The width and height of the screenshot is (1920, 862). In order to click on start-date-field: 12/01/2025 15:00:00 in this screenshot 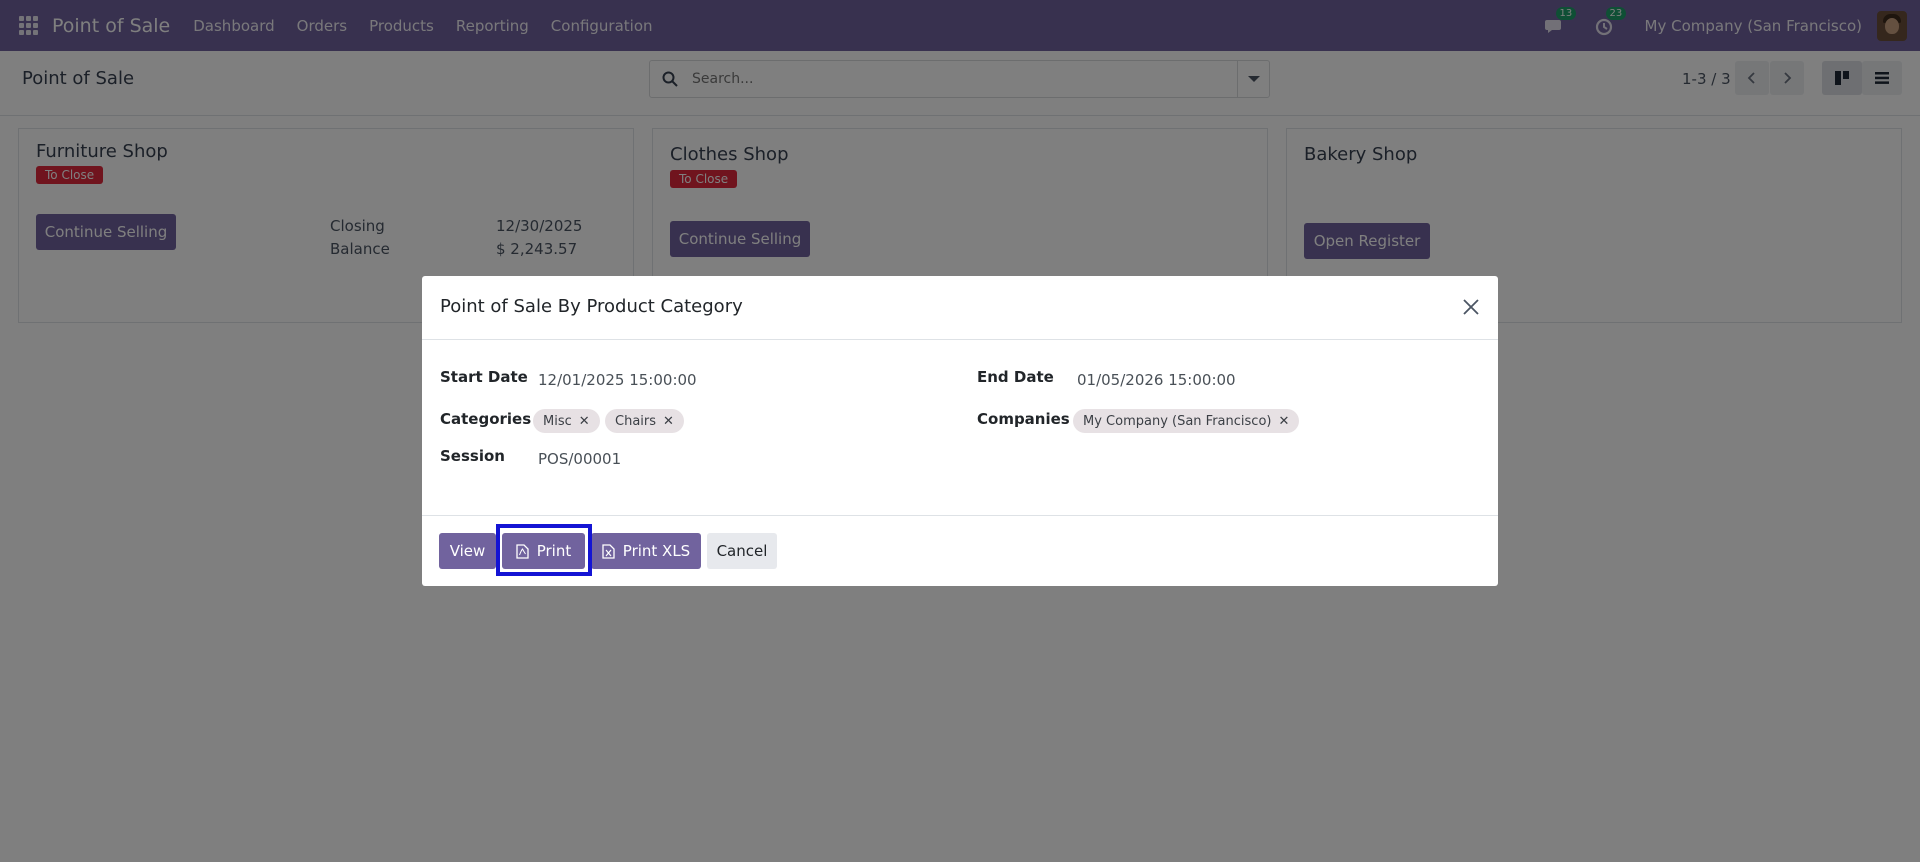, I will do `click(617, 380)`.